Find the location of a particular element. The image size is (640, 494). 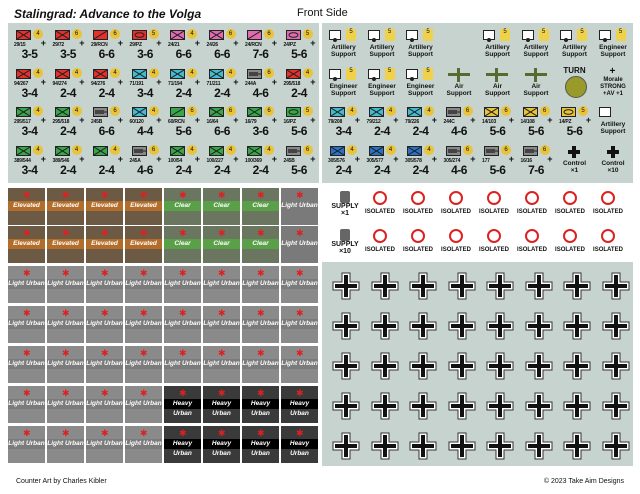

unit-counter: 4 24/21 +6-6 is located at coordinates (183, 44).